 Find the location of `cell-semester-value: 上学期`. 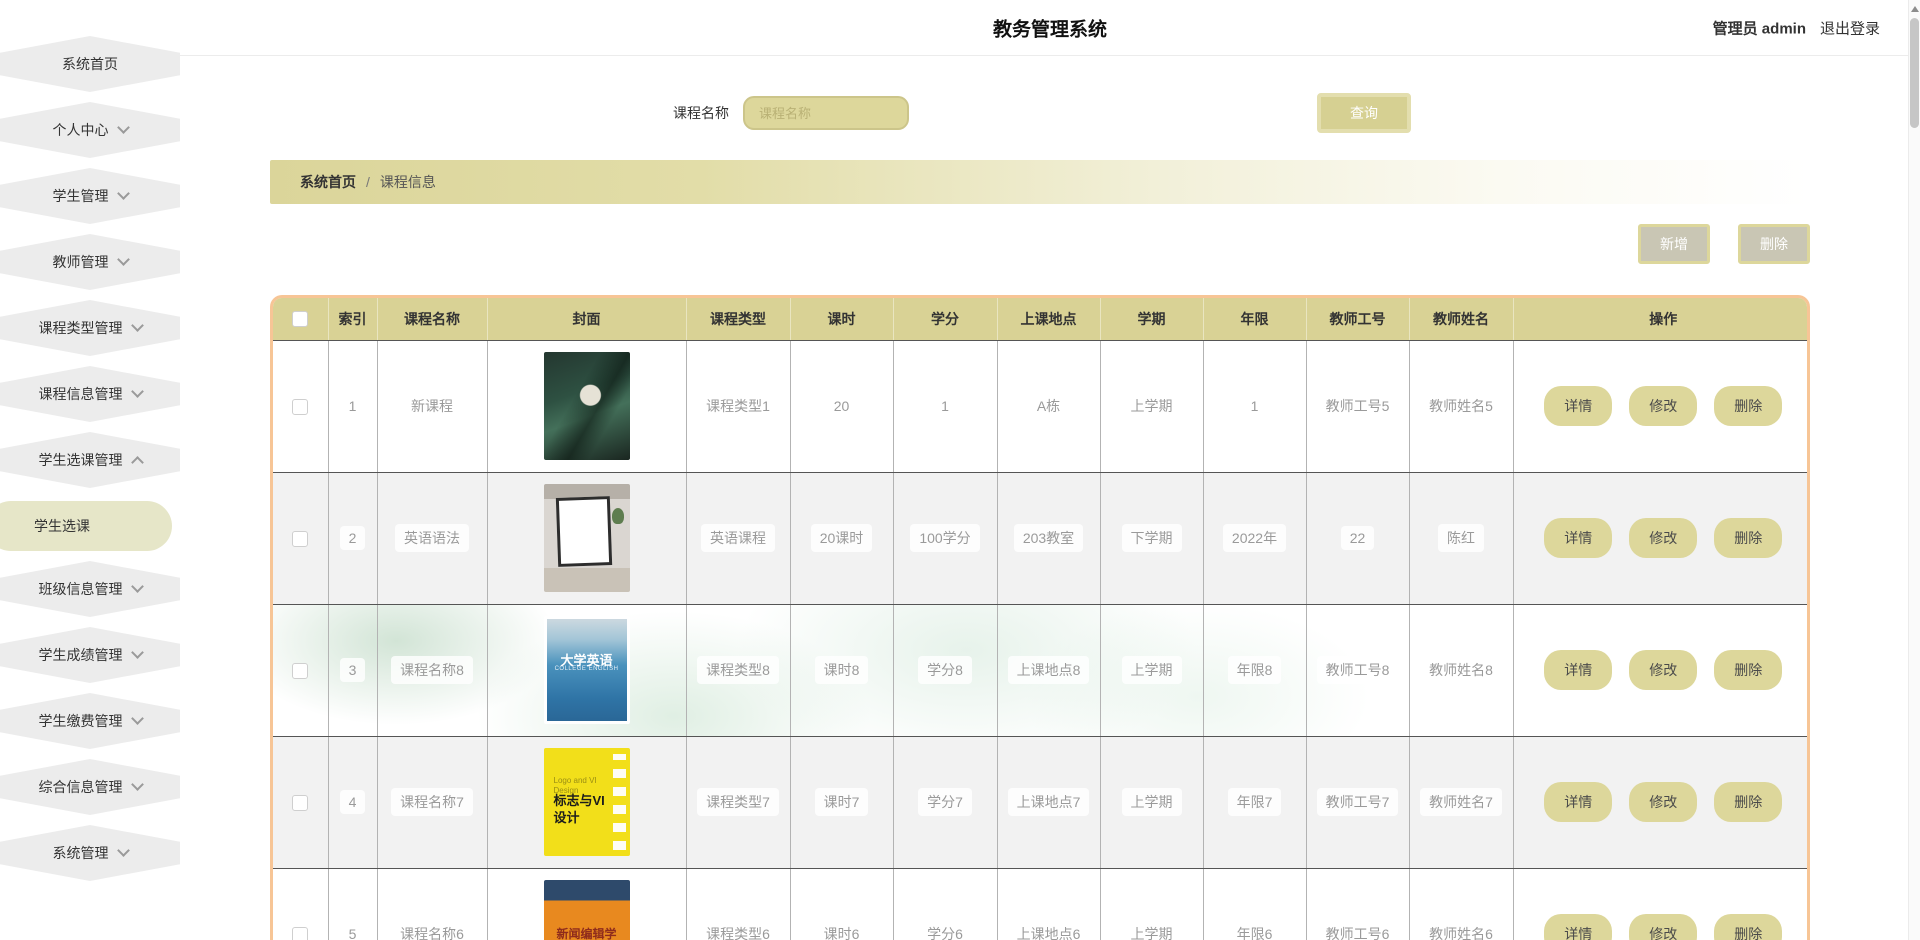

cell-semester-value: 上学期 is located at coordinates (1151, 406).